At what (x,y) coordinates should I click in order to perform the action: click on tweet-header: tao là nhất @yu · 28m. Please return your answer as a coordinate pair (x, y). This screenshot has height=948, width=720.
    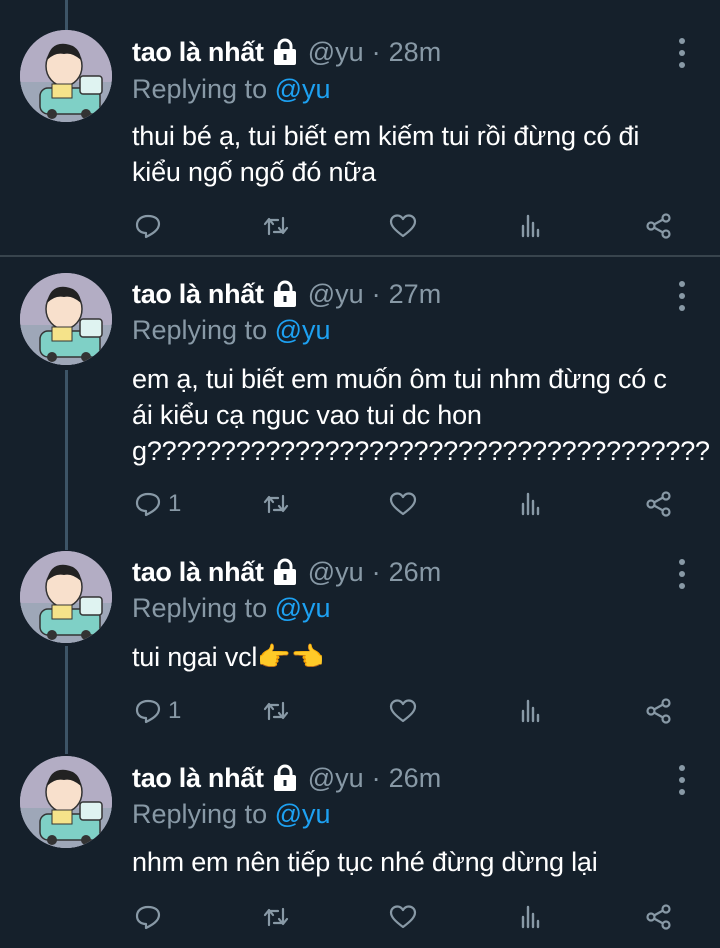
    Looking at the image, I should click on (286, 52).